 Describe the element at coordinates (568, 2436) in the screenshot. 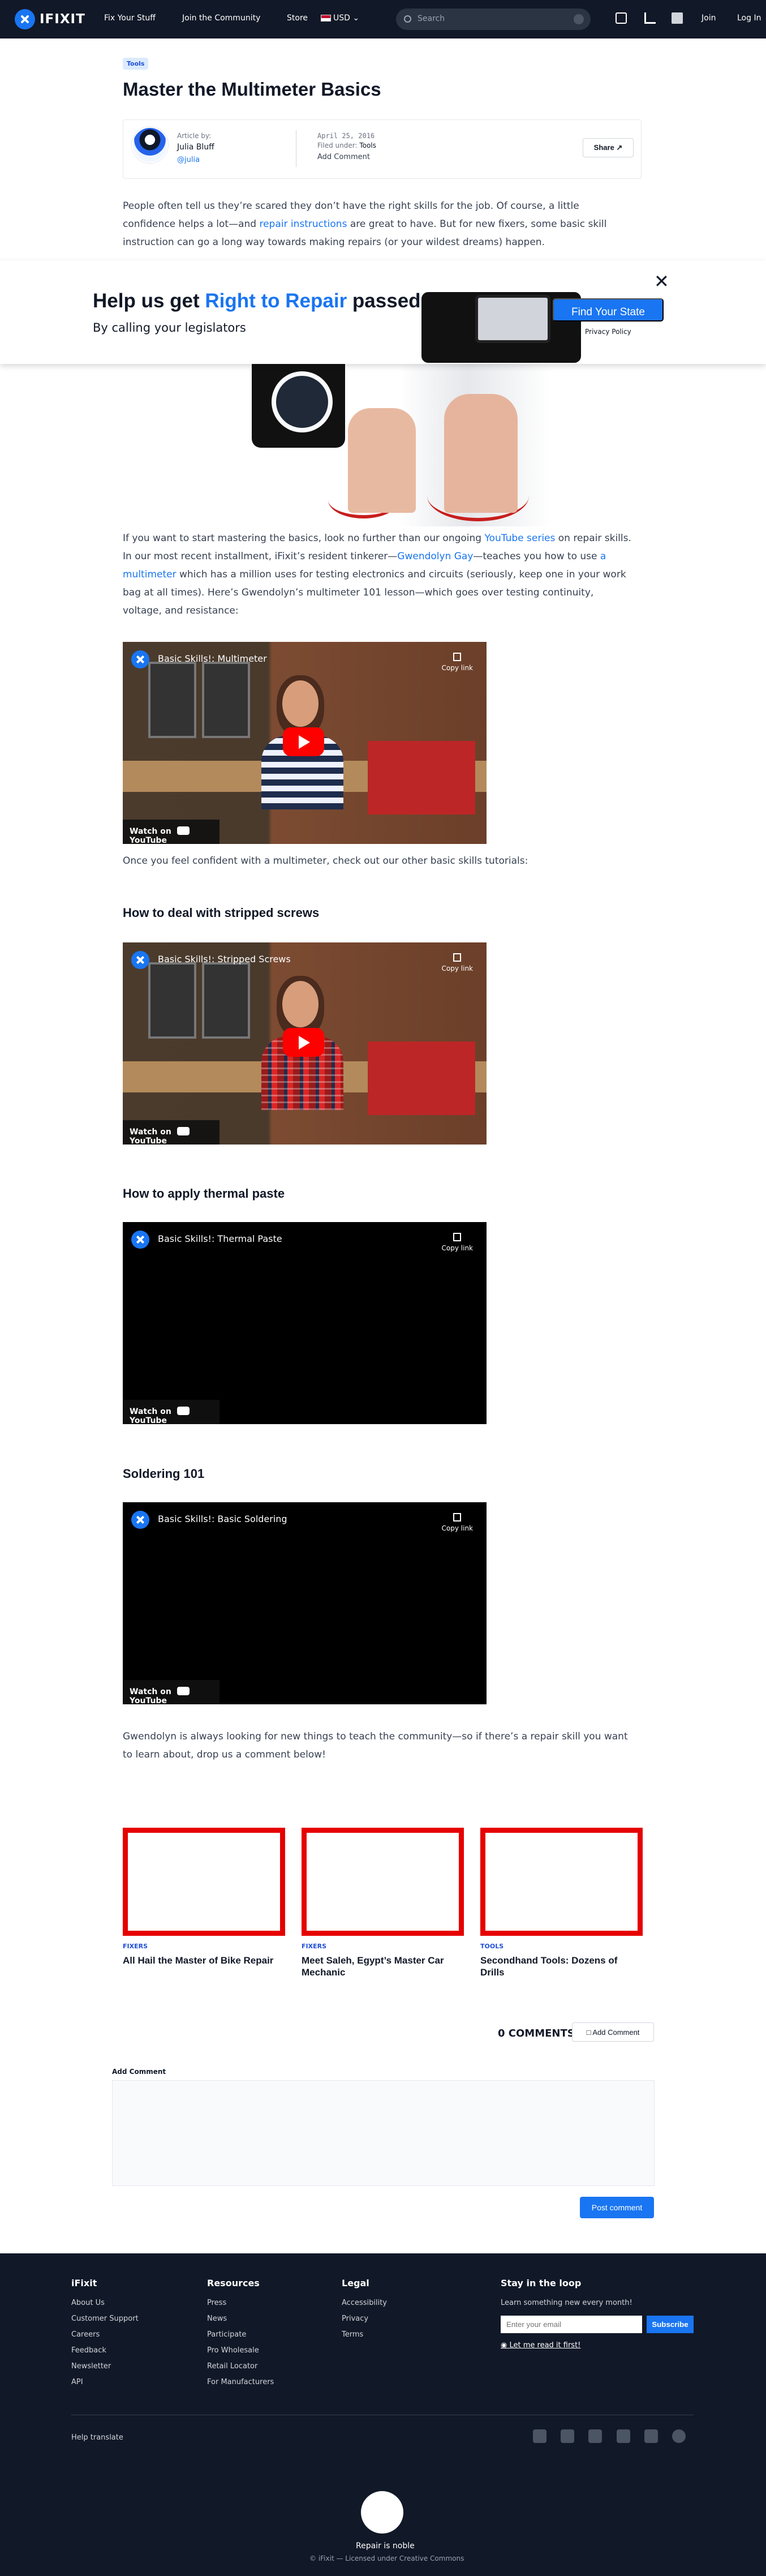

I see `facebook-icon` at that location.